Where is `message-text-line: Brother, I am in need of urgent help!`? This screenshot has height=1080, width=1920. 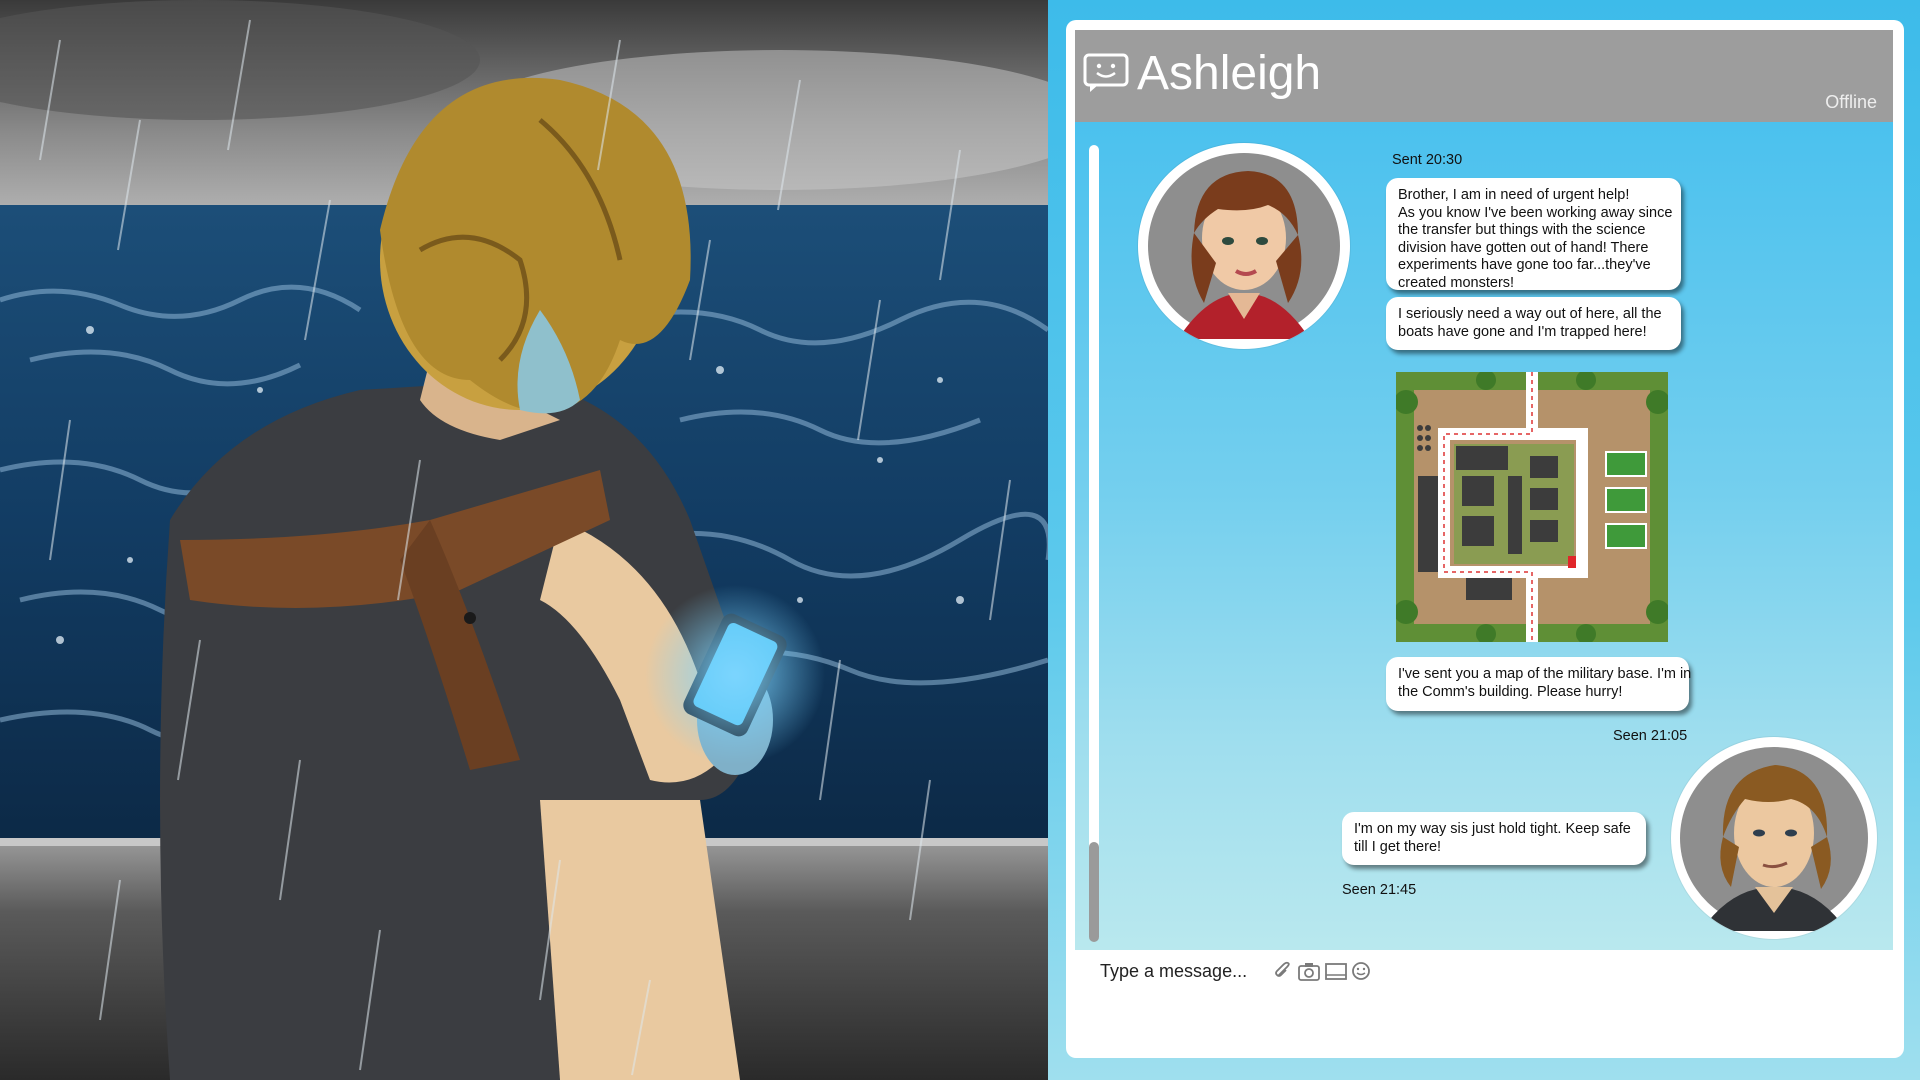 message-text-line: Brother, I am in need of urgent help! is located at coordinates (1514, 195).